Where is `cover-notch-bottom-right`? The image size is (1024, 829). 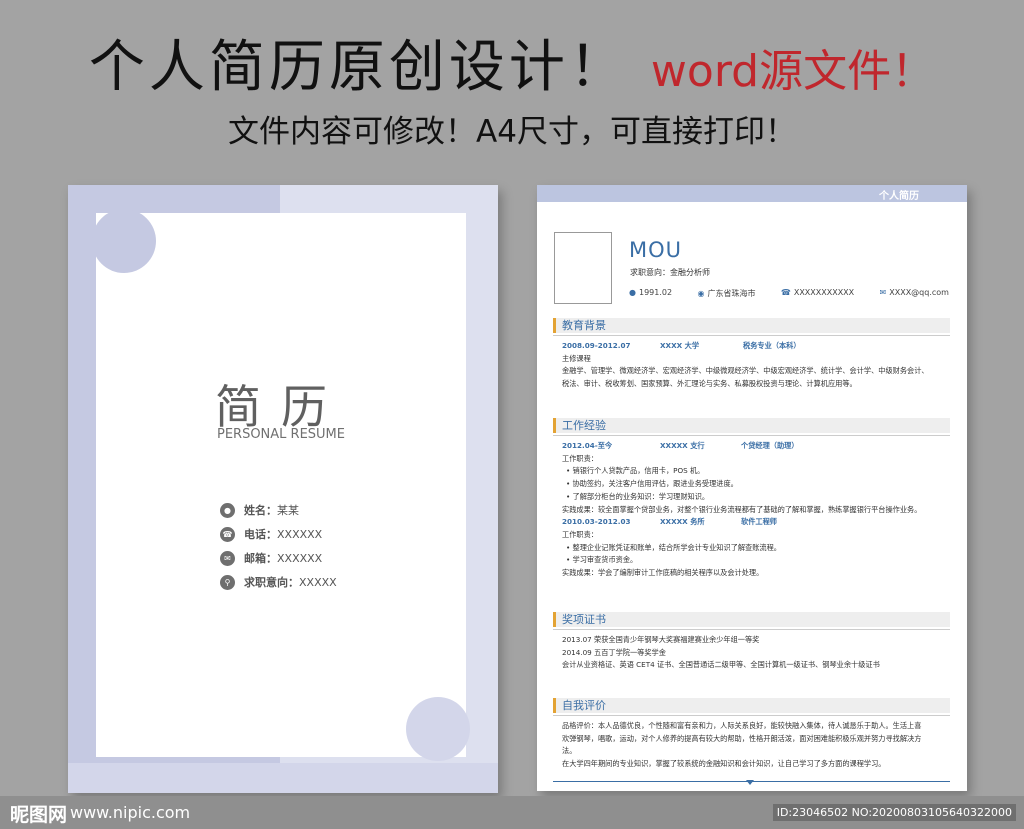
cover-notch-bottom-right is located at coordinates (438, 729).